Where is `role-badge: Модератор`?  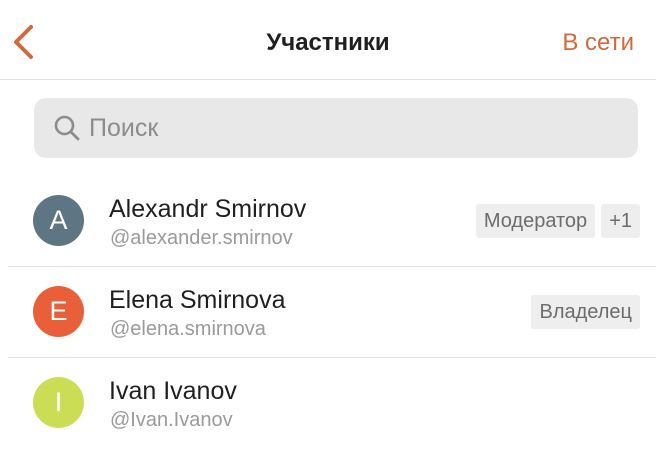 role-badge: Модератор is located at coordinates (535, 221).